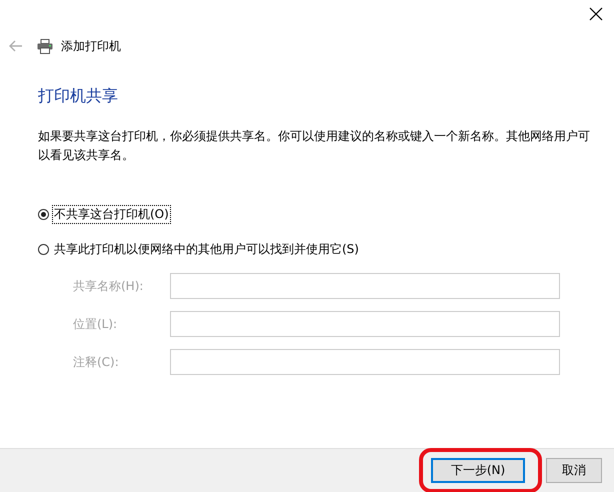  Describe the element at coordinates (78, 96) in the screenshot. I see `page-heading: 打印机共享` at that location.